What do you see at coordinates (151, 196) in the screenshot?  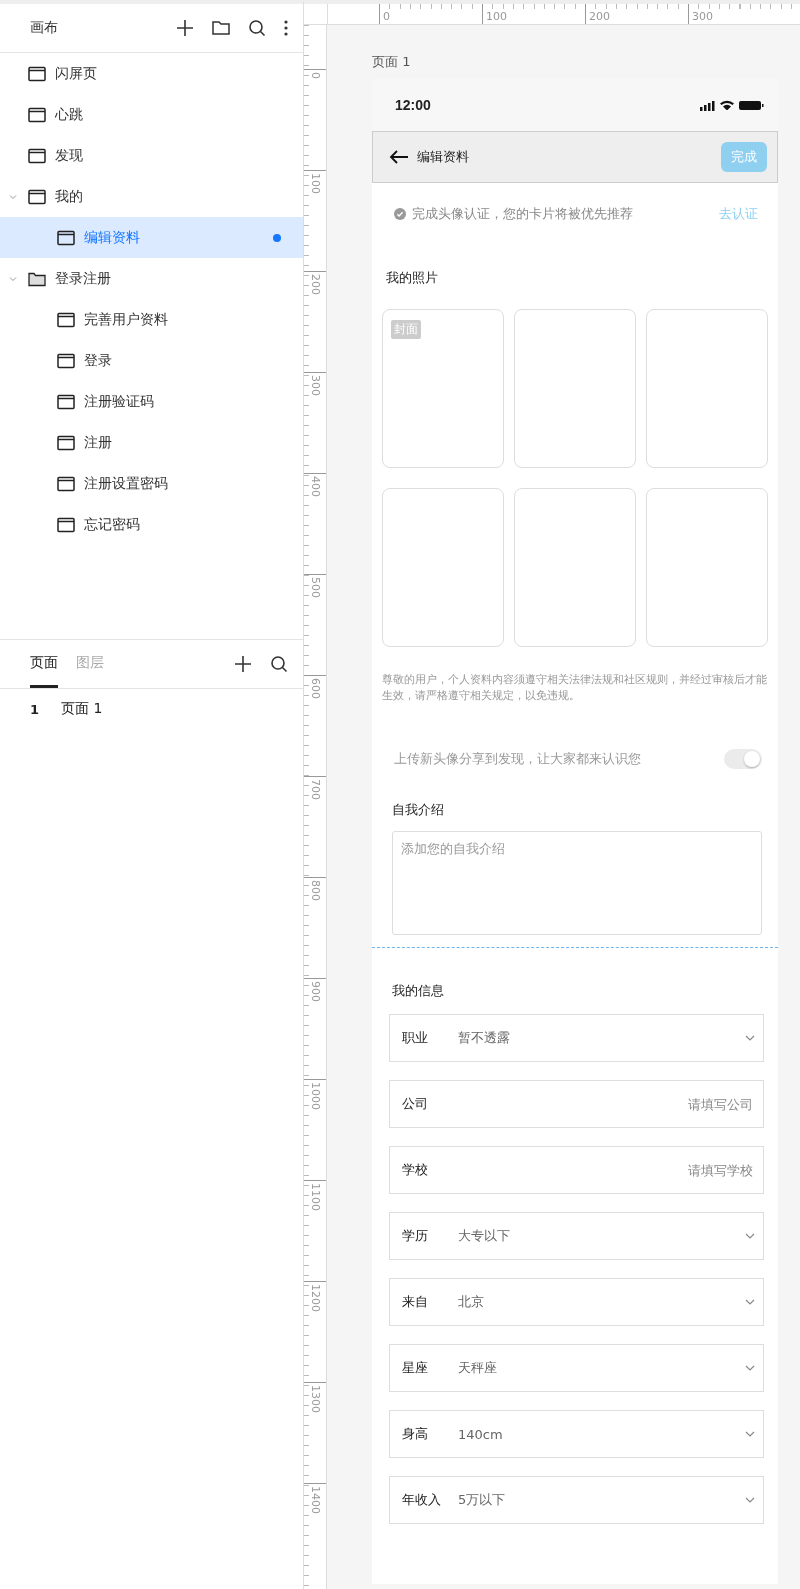 I see `tree-item: 我的` at bounding box center [151, 196].